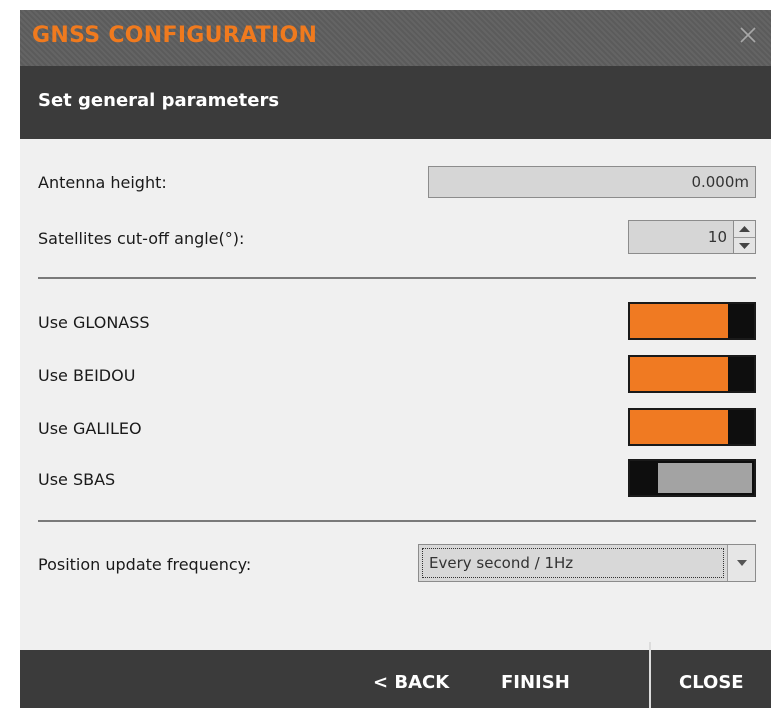  I want to click on antenna-height-label: Antenna height:, so click(102, 182).